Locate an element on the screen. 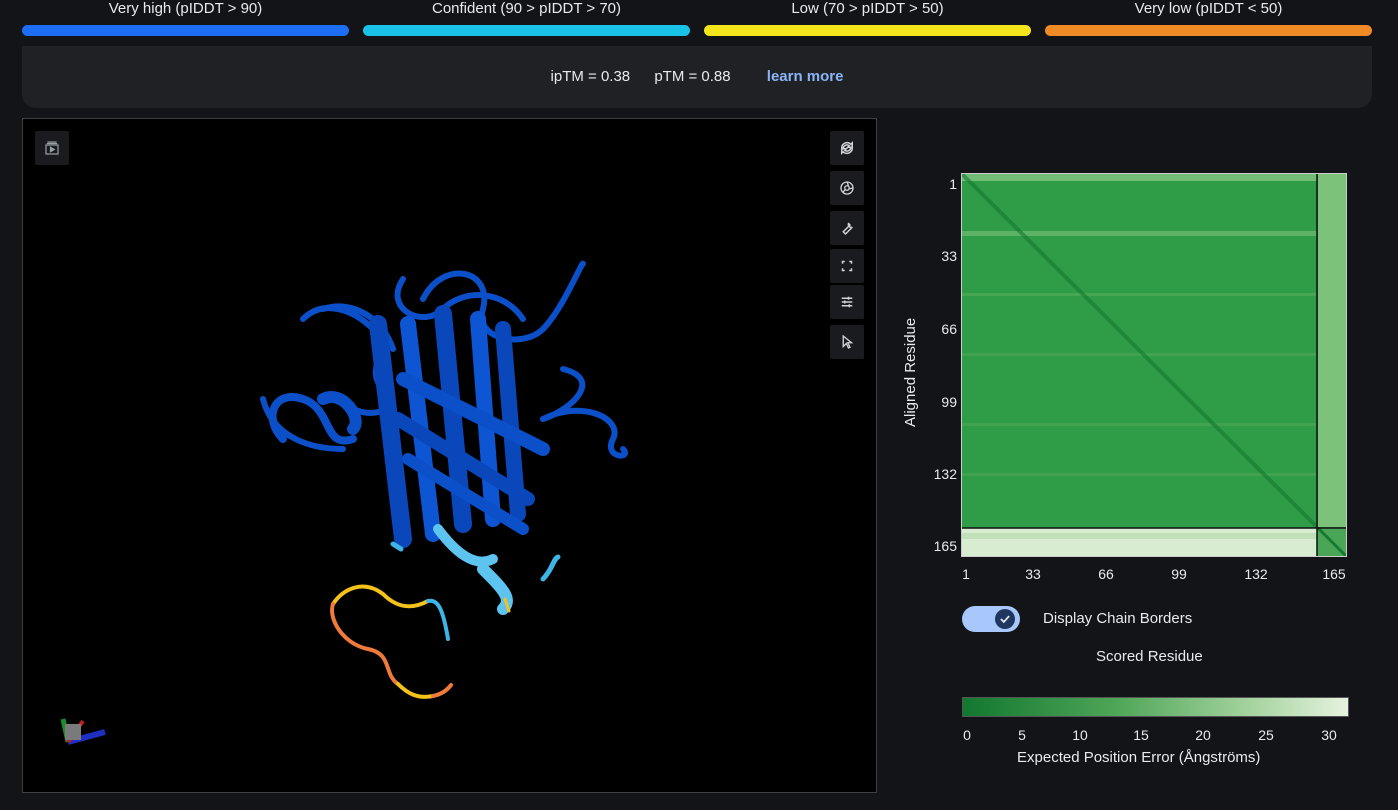  colorbar-tick: 30 is located at coordinates (1329, 735).